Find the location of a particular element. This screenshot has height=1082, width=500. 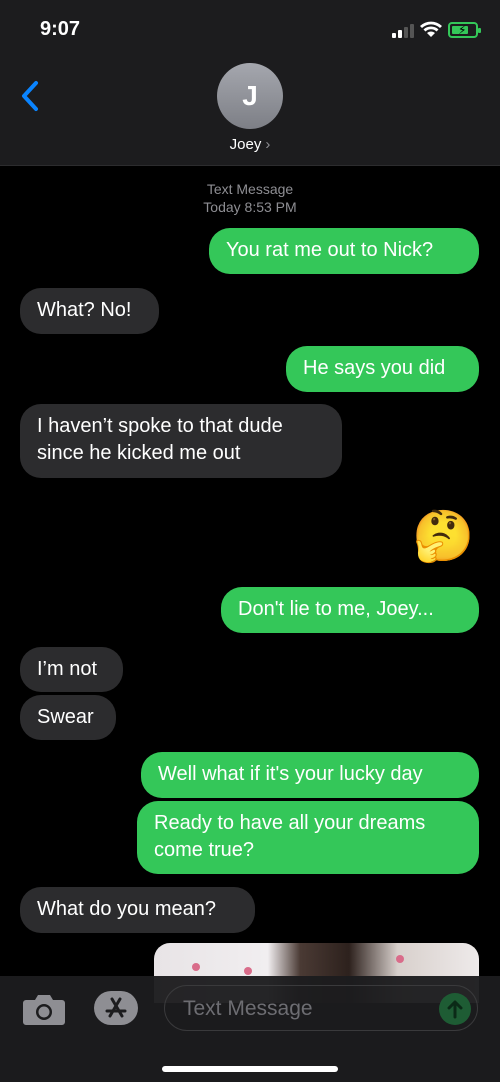

service-label: Text Message is located at coordinates (250, 189).